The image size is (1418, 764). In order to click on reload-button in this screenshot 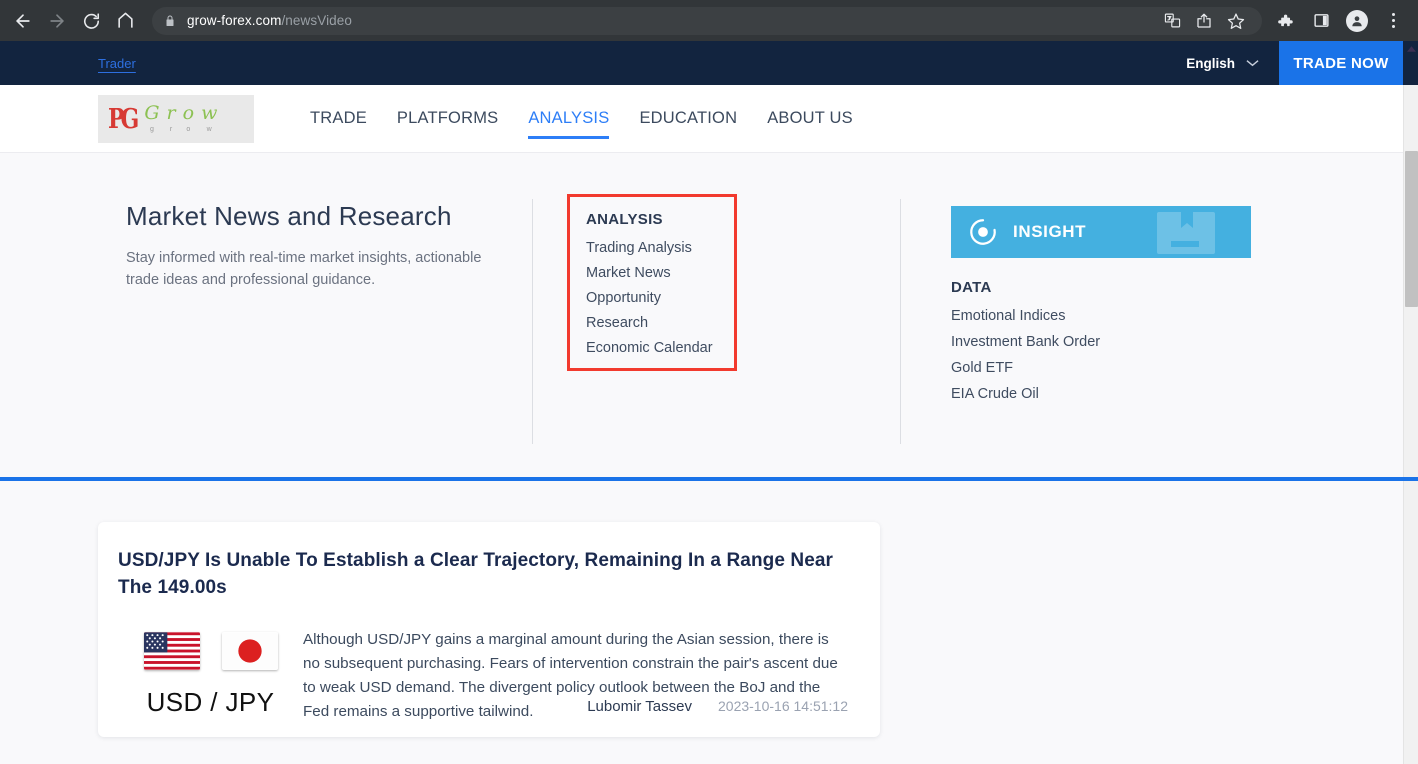, I will do `click(91, 21)`.